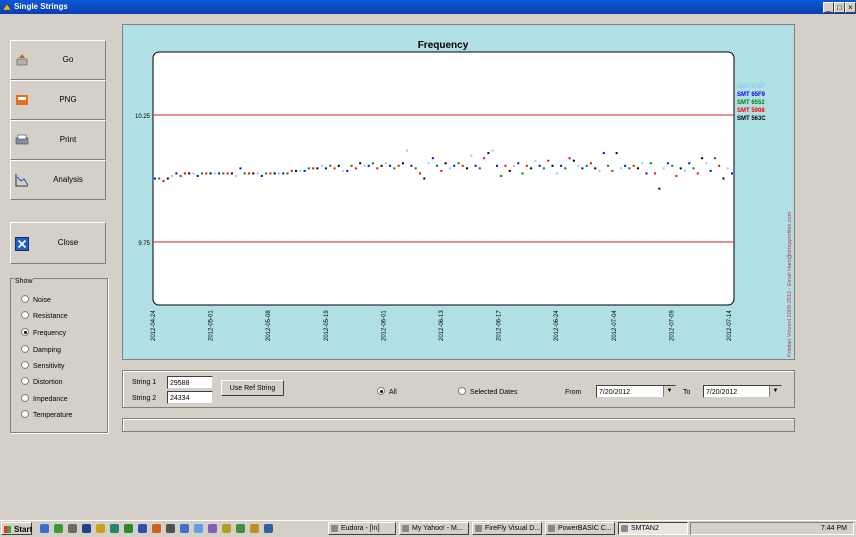 This screenshot has height=537, width=856. Describe the element at coordinates (46, 416) in the screenshot. I see `radio-temperature: Temperature` at that location.